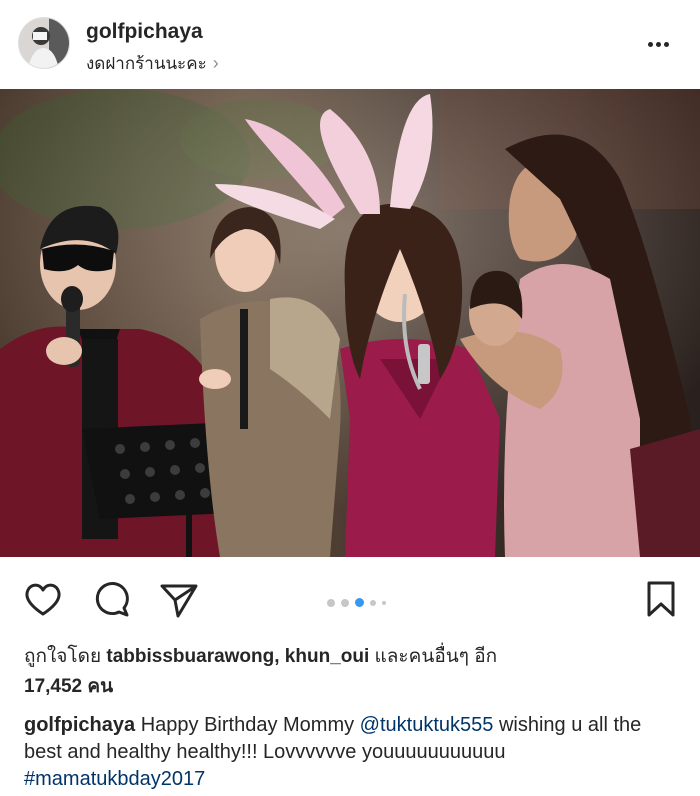  I want to click on post-location: งดฝากร้านนะคะ ›, so click(152, 63).